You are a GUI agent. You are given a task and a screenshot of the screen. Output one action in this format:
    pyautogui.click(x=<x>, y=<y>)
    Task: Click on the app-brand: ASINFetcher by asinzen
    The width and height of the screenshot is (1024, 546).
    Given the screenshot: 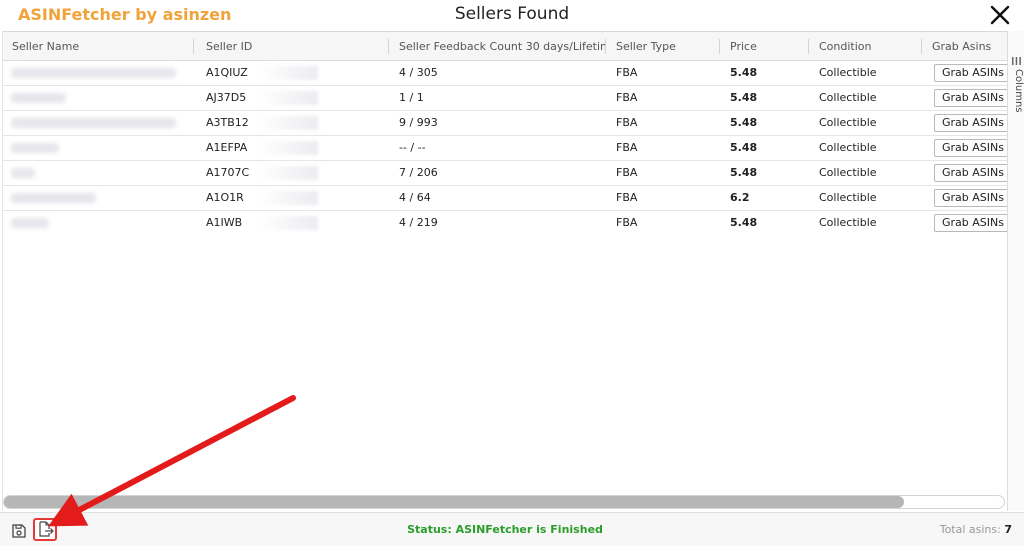 What is the action you would take?
    pyautogui.click(x=125, y=14)
    